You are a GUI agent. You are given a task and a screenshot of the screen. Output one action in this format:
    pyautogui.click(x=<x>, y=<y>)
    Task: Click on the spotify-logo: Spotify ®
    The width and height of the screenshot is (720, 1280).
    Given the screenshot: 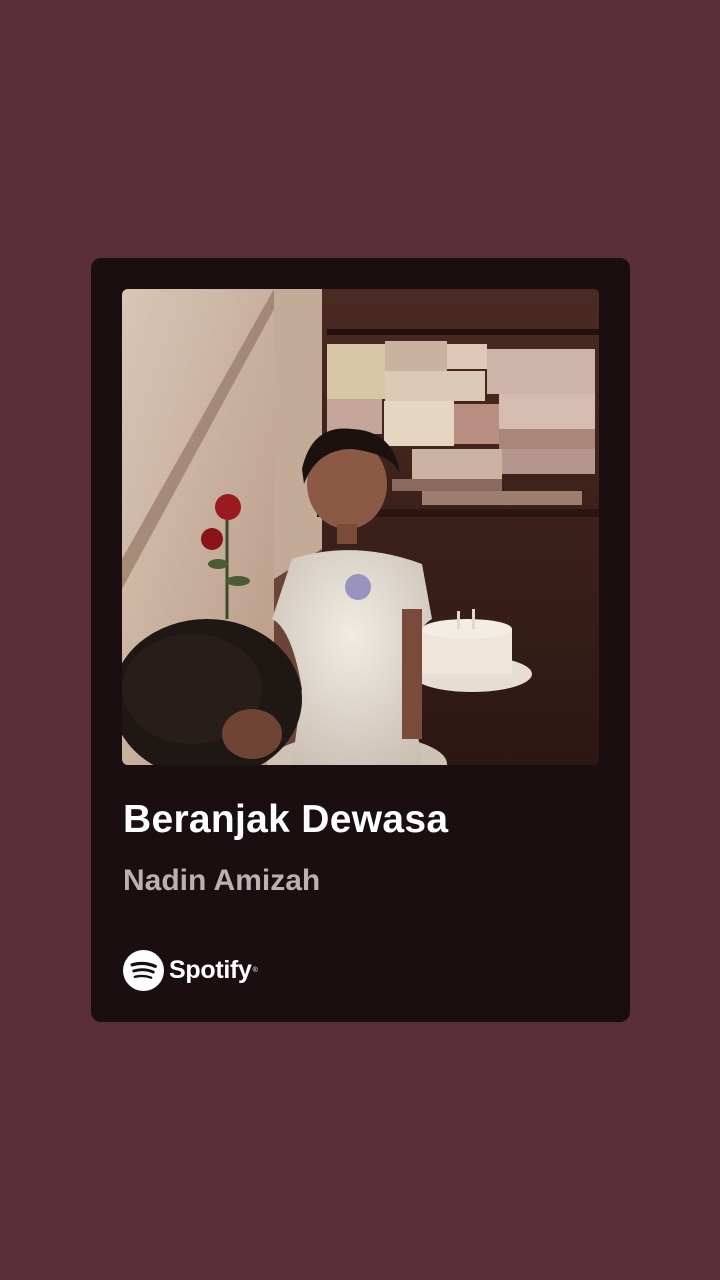 What is the action you would take?
    pyautogui.click(x=190, y=970)
    